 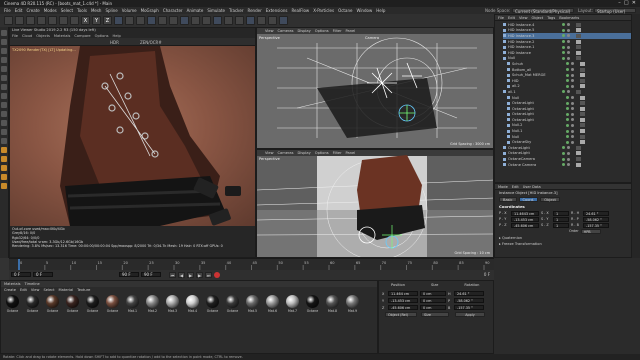 I want to click on menu-tools: Tools, so click(x=82, y=10).